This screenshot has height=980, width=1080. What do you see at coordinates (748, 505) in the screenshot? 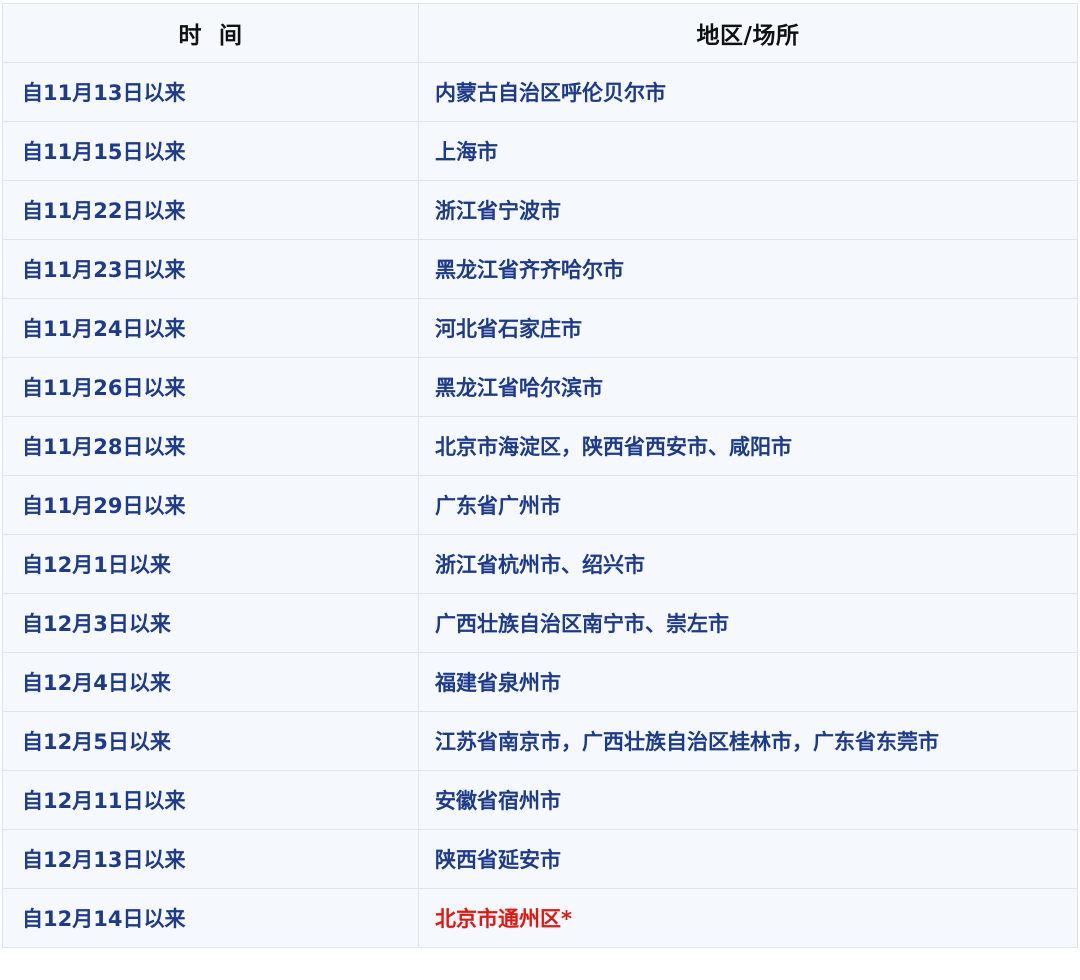
I see `region-cell: 广东省广州市` at bounding box center [748, 505].